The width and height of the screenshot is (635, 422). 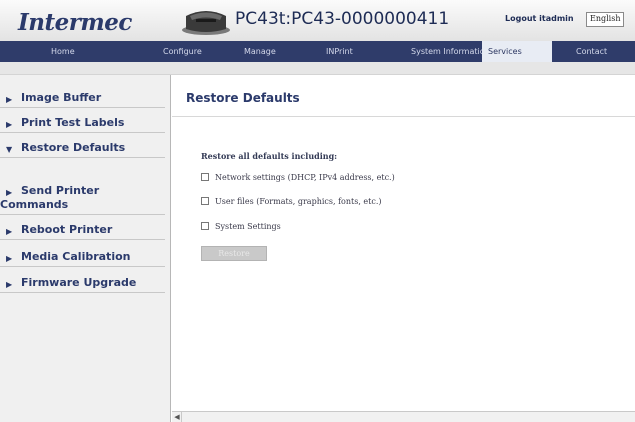 I want to click on nav-services: Services, so click(x=517, y=51).